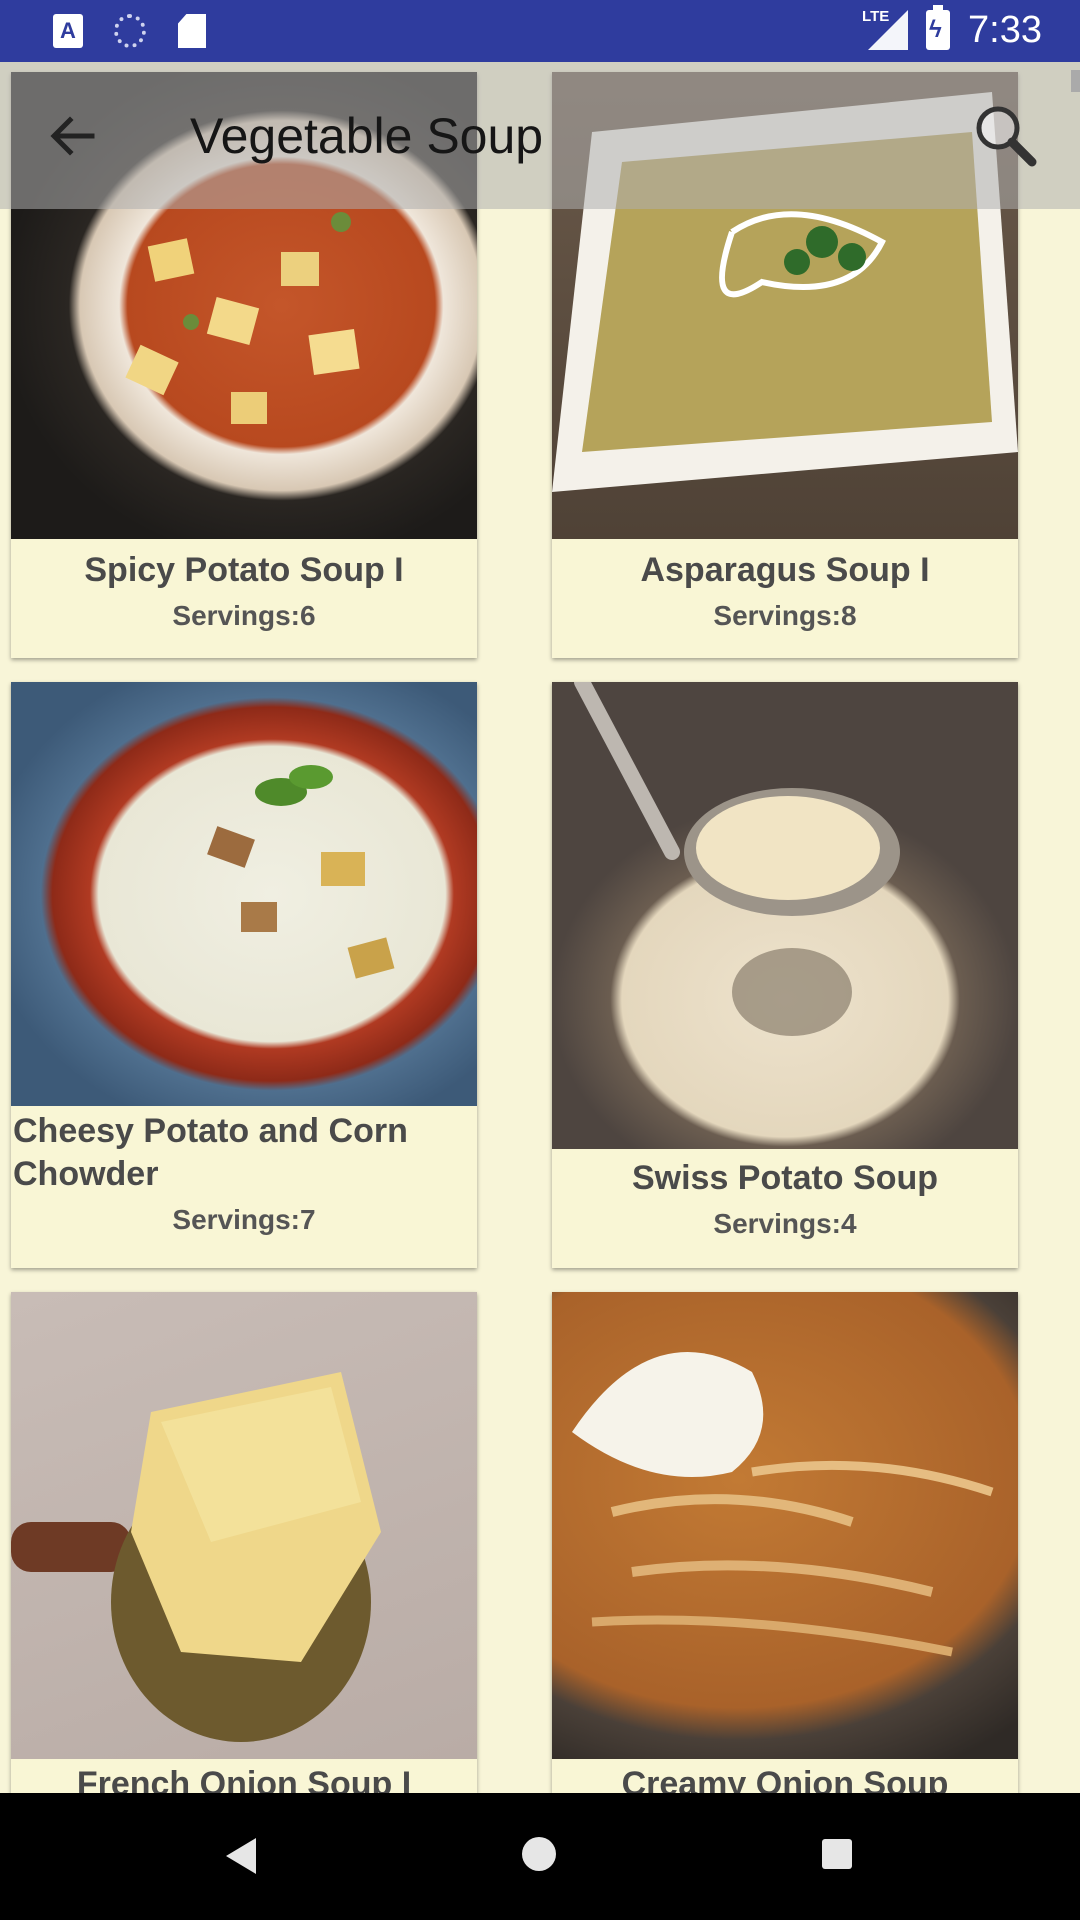 The image size is (1080, 1920). I want to click on recipe-card: French Onion Soup I, so click(244, 1552).